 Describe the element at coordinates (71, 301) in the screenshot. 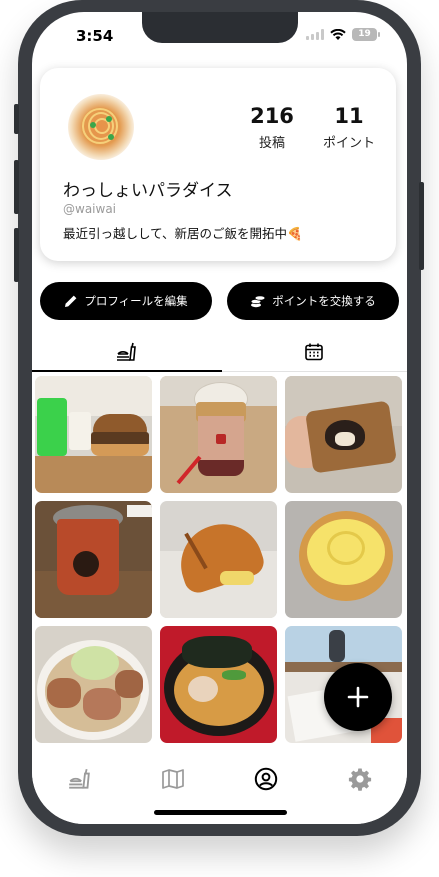

I see `pencil-icon` at that location.